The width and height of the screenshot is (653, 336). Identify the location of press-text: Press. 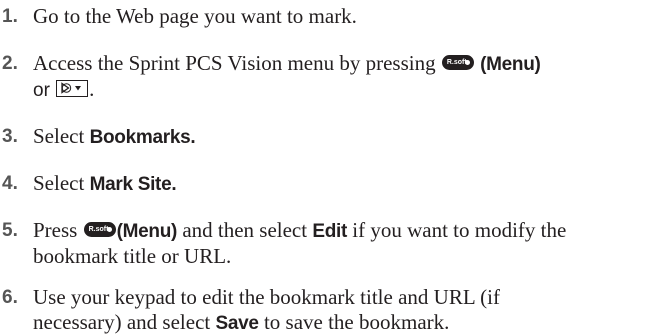
(55, 230).